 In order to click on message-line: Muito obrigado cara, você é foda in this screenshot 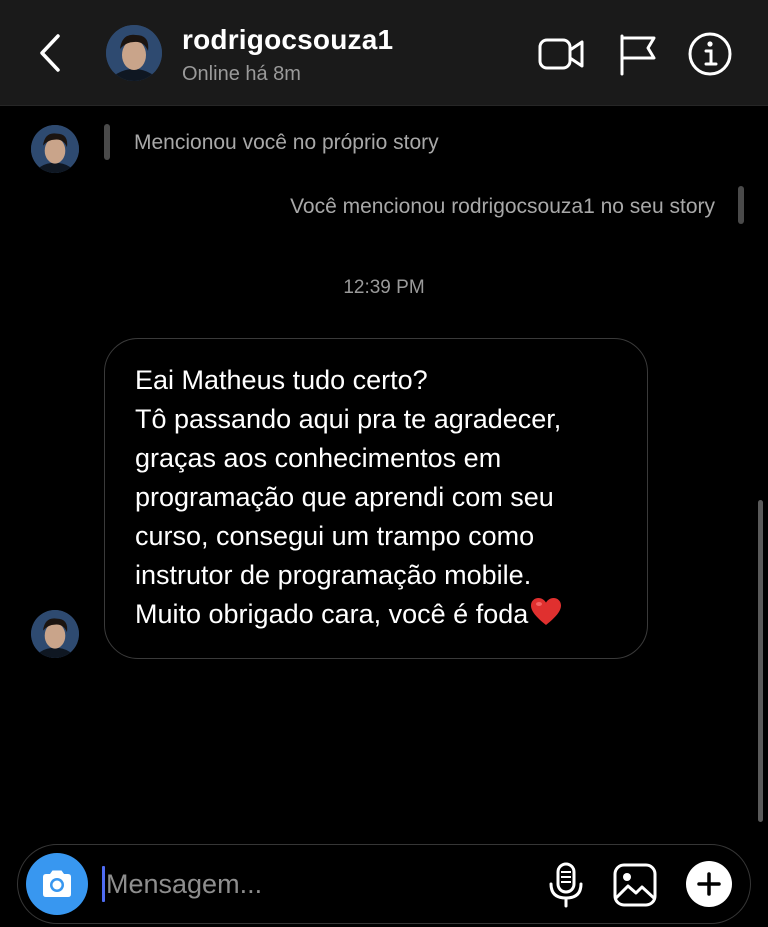, I will do `click(332, 614)`.